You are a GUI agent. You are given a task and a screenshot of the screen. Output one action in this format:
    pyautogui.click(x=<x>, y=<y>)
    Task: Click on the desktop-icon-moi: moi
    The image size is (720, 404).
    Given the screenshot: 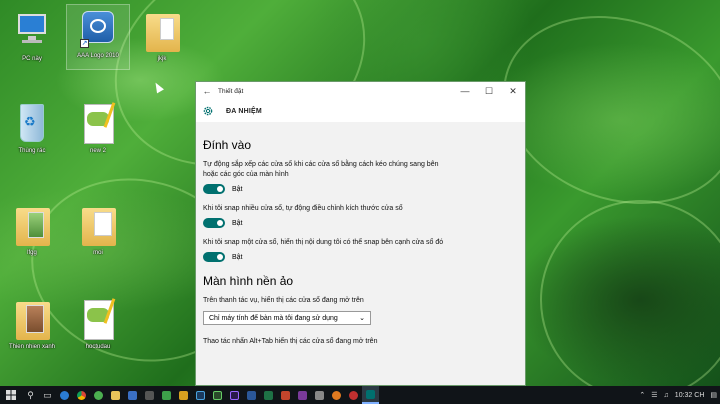 What is the action you would take?
    pyautogui.click(x=98, y=229)
    